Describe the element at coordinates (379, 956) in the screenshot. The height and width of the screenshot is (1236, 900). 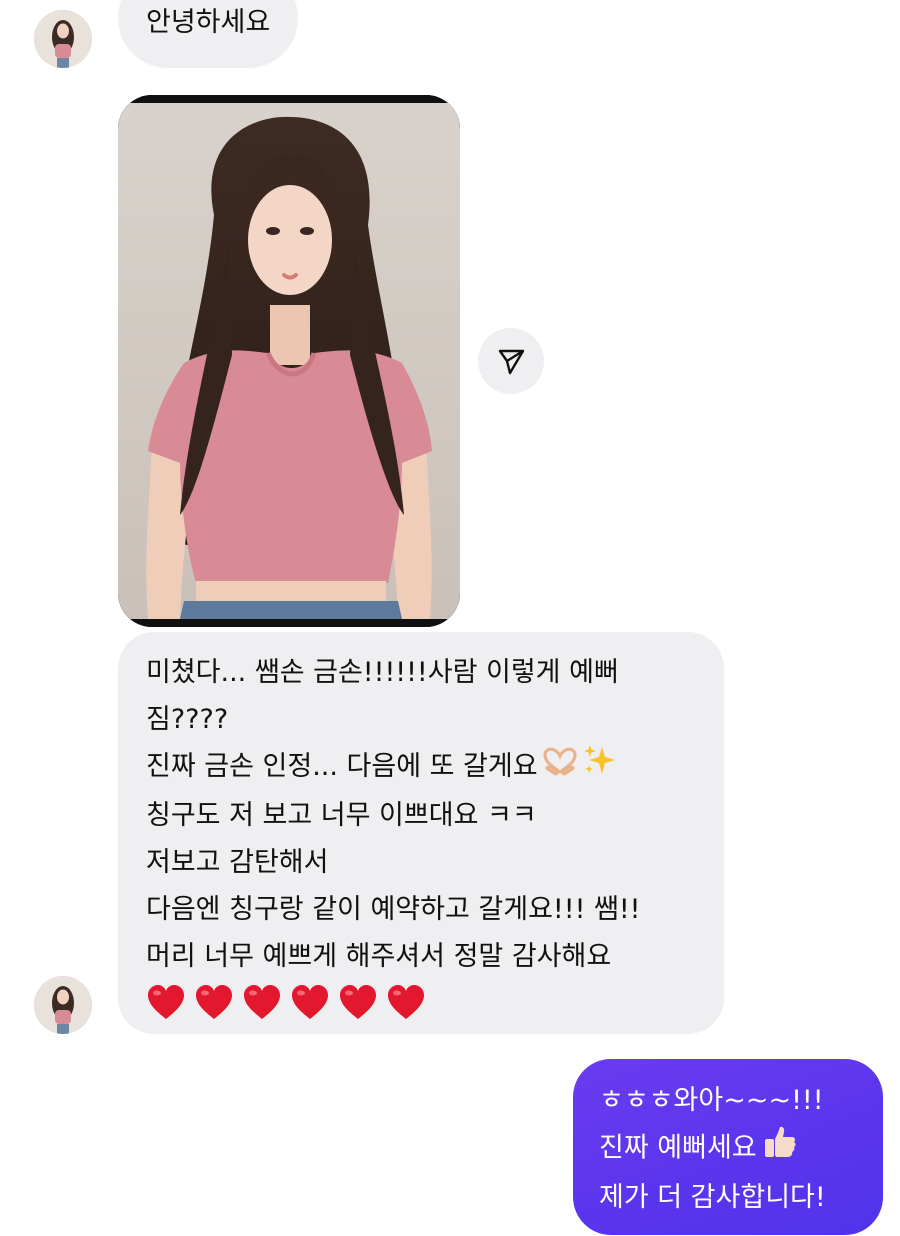
I see `message-line: 머리 너무 예쁘게 해주셔서 정말 감사해요` at that location.